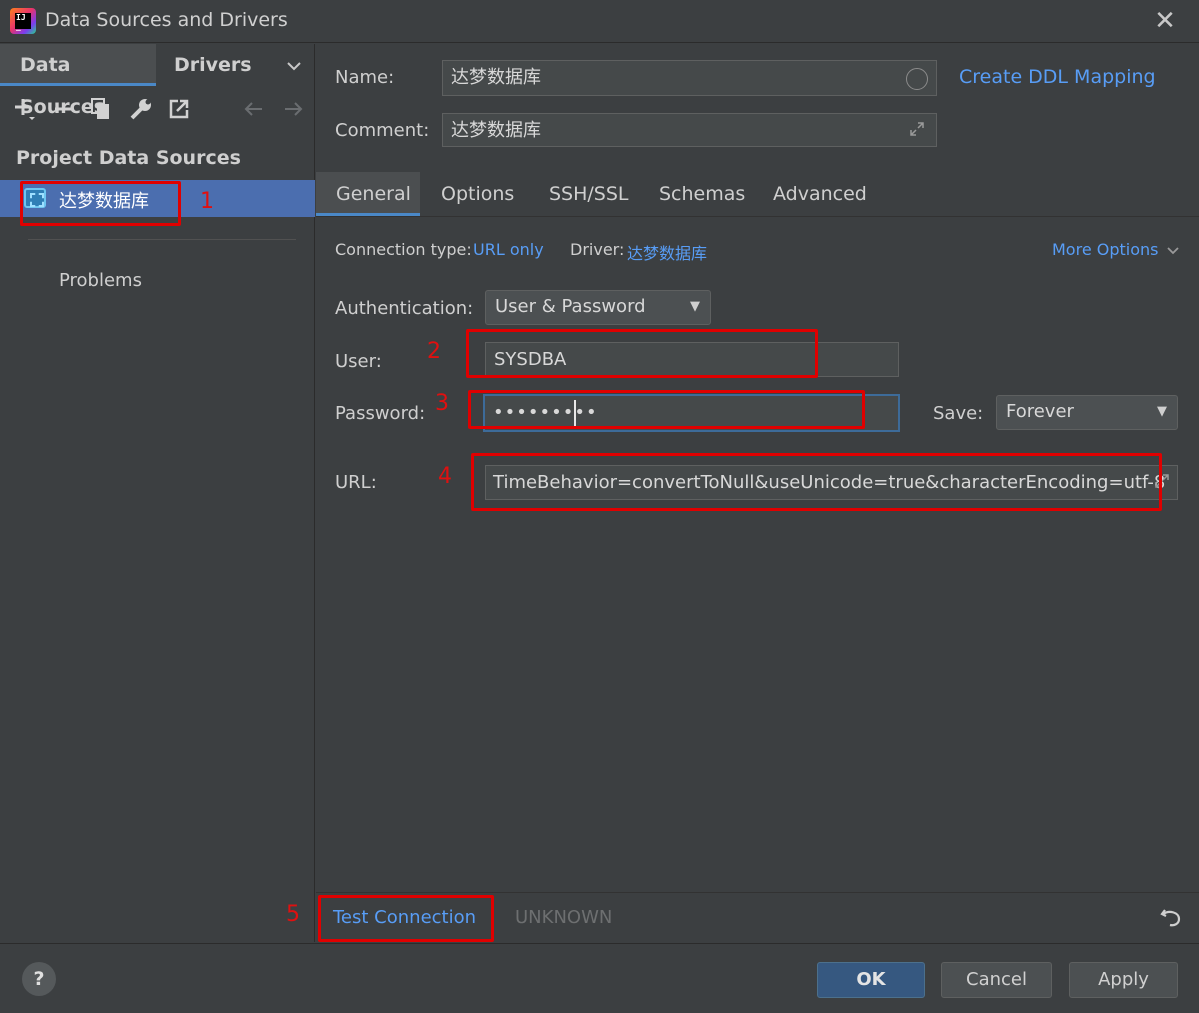  What do you see at coordinates (207, 201) in the screenshot?
I see `annotation-number-1: 1` at bounding box center [207, 201].